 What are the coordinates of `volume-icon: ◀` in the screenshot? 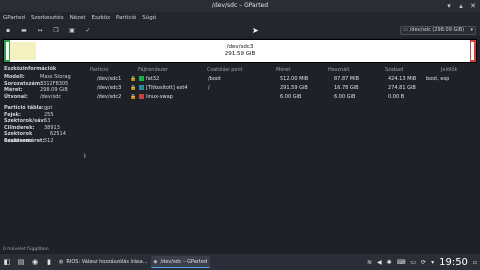 It's located at (379, 262).